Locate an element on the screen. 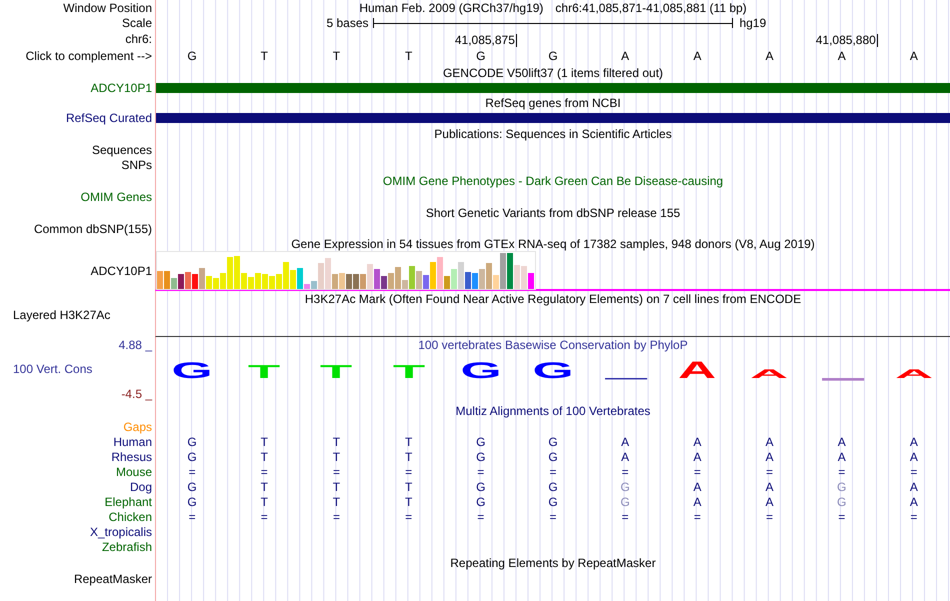 The height and width of the screenshot is (601, 950). track-label: Scale is located at coordinates (137, 23).